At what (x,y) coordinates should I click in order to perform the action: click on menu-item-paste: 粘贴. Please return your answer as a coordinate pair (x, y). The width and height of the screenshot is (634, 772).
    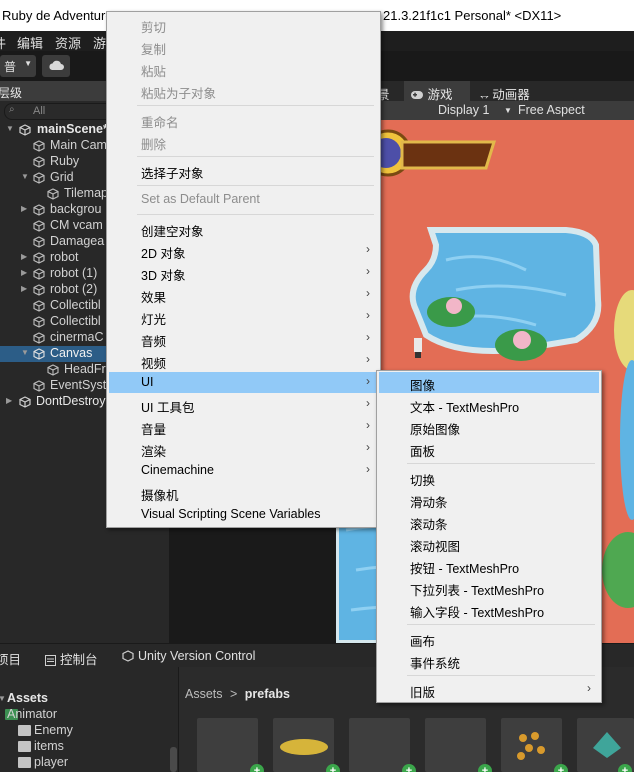
    Looking at the image, I should click on (243, 68).